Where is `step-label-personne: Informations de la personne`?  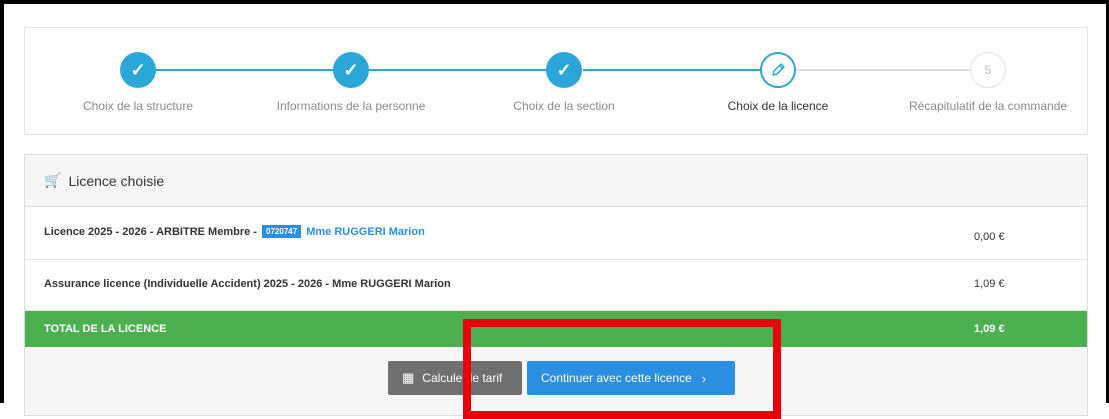 step-label-personne: Informations de la personne is located at coordinates (351, 106).